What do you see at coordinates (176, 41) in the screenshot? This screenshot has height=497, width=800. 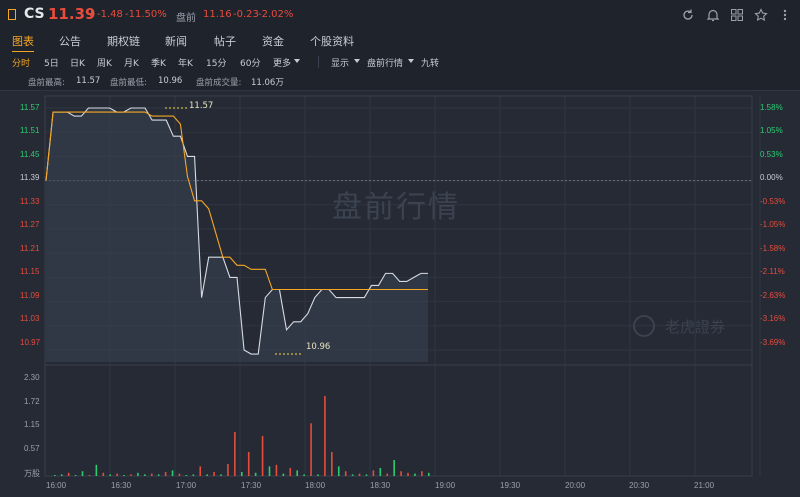 I see `tab-news: 新闻` at bounding box center [176, 41].